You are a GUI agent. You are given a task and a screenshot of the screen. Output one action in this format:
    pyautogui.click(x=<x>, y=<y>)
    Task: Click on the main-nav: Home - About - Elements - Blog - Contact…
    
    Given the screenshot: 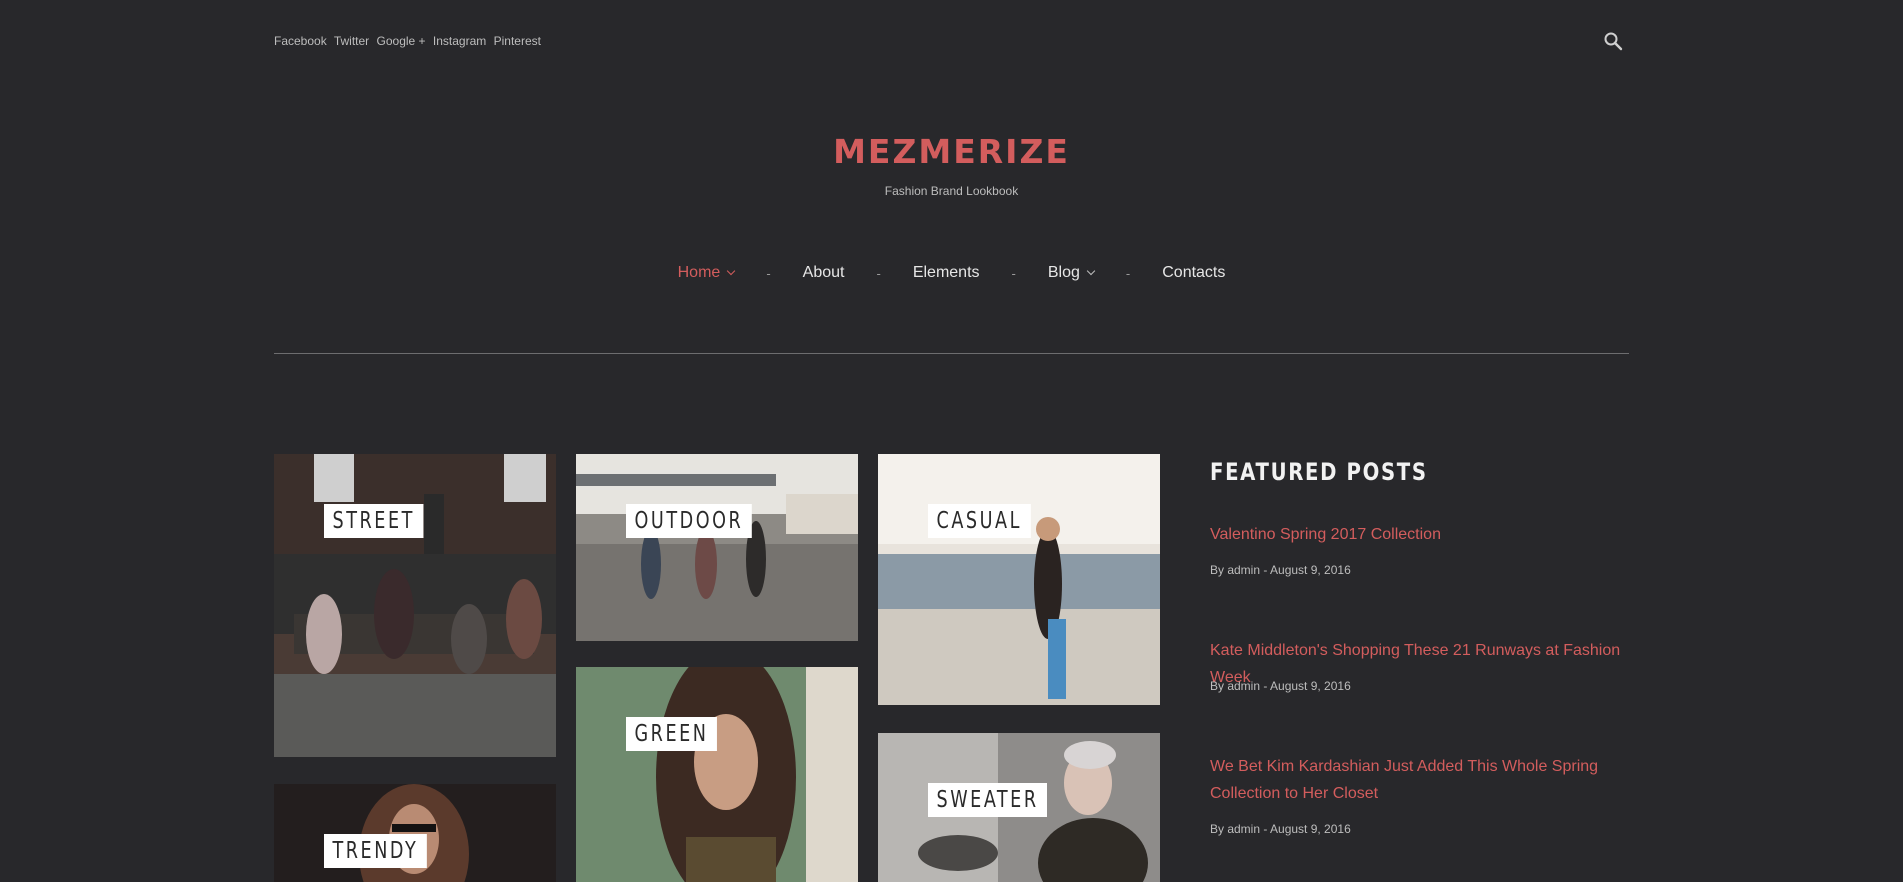 What is the action you would take?
    pyautogui.click(x=951, y=273)
    